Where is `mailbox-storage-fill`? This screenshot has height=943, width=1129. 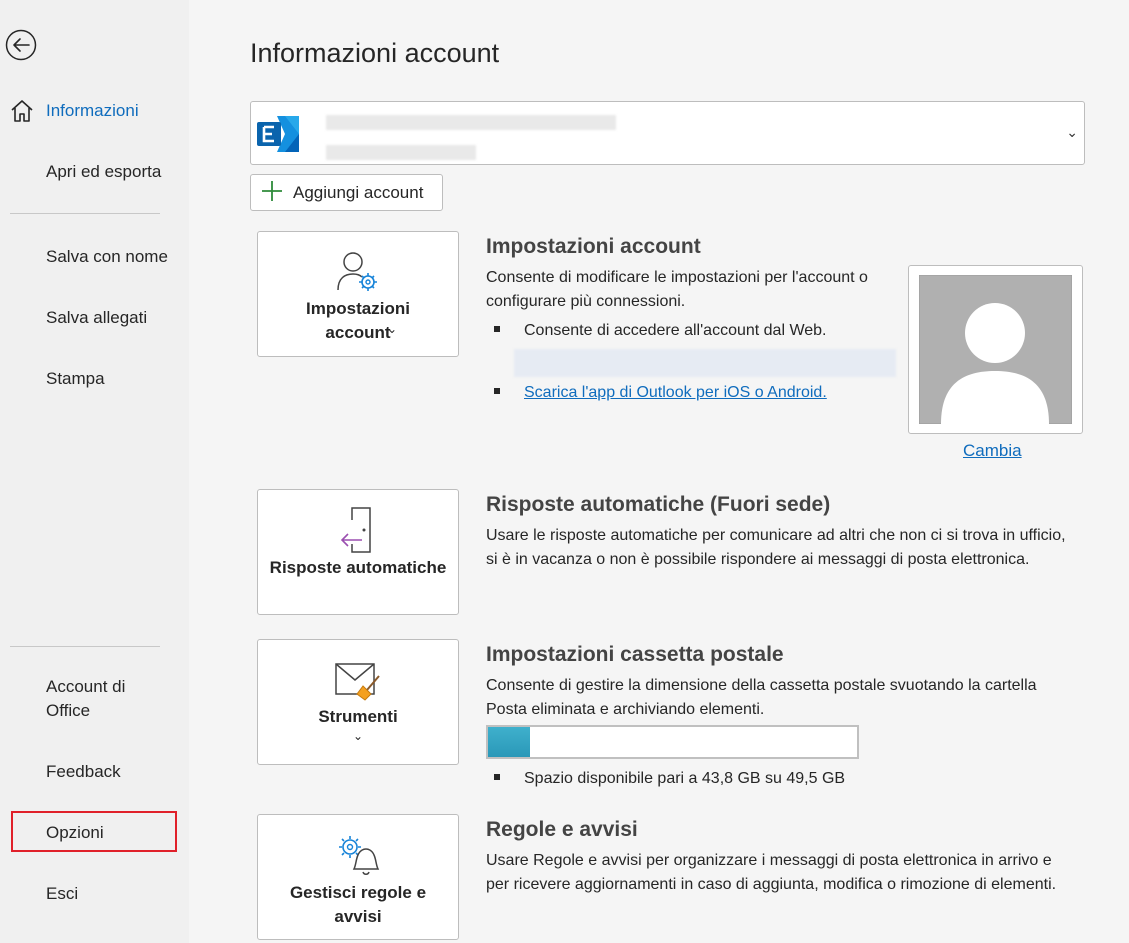 mailbox-storage-fill is located at coordinates (509, 742).